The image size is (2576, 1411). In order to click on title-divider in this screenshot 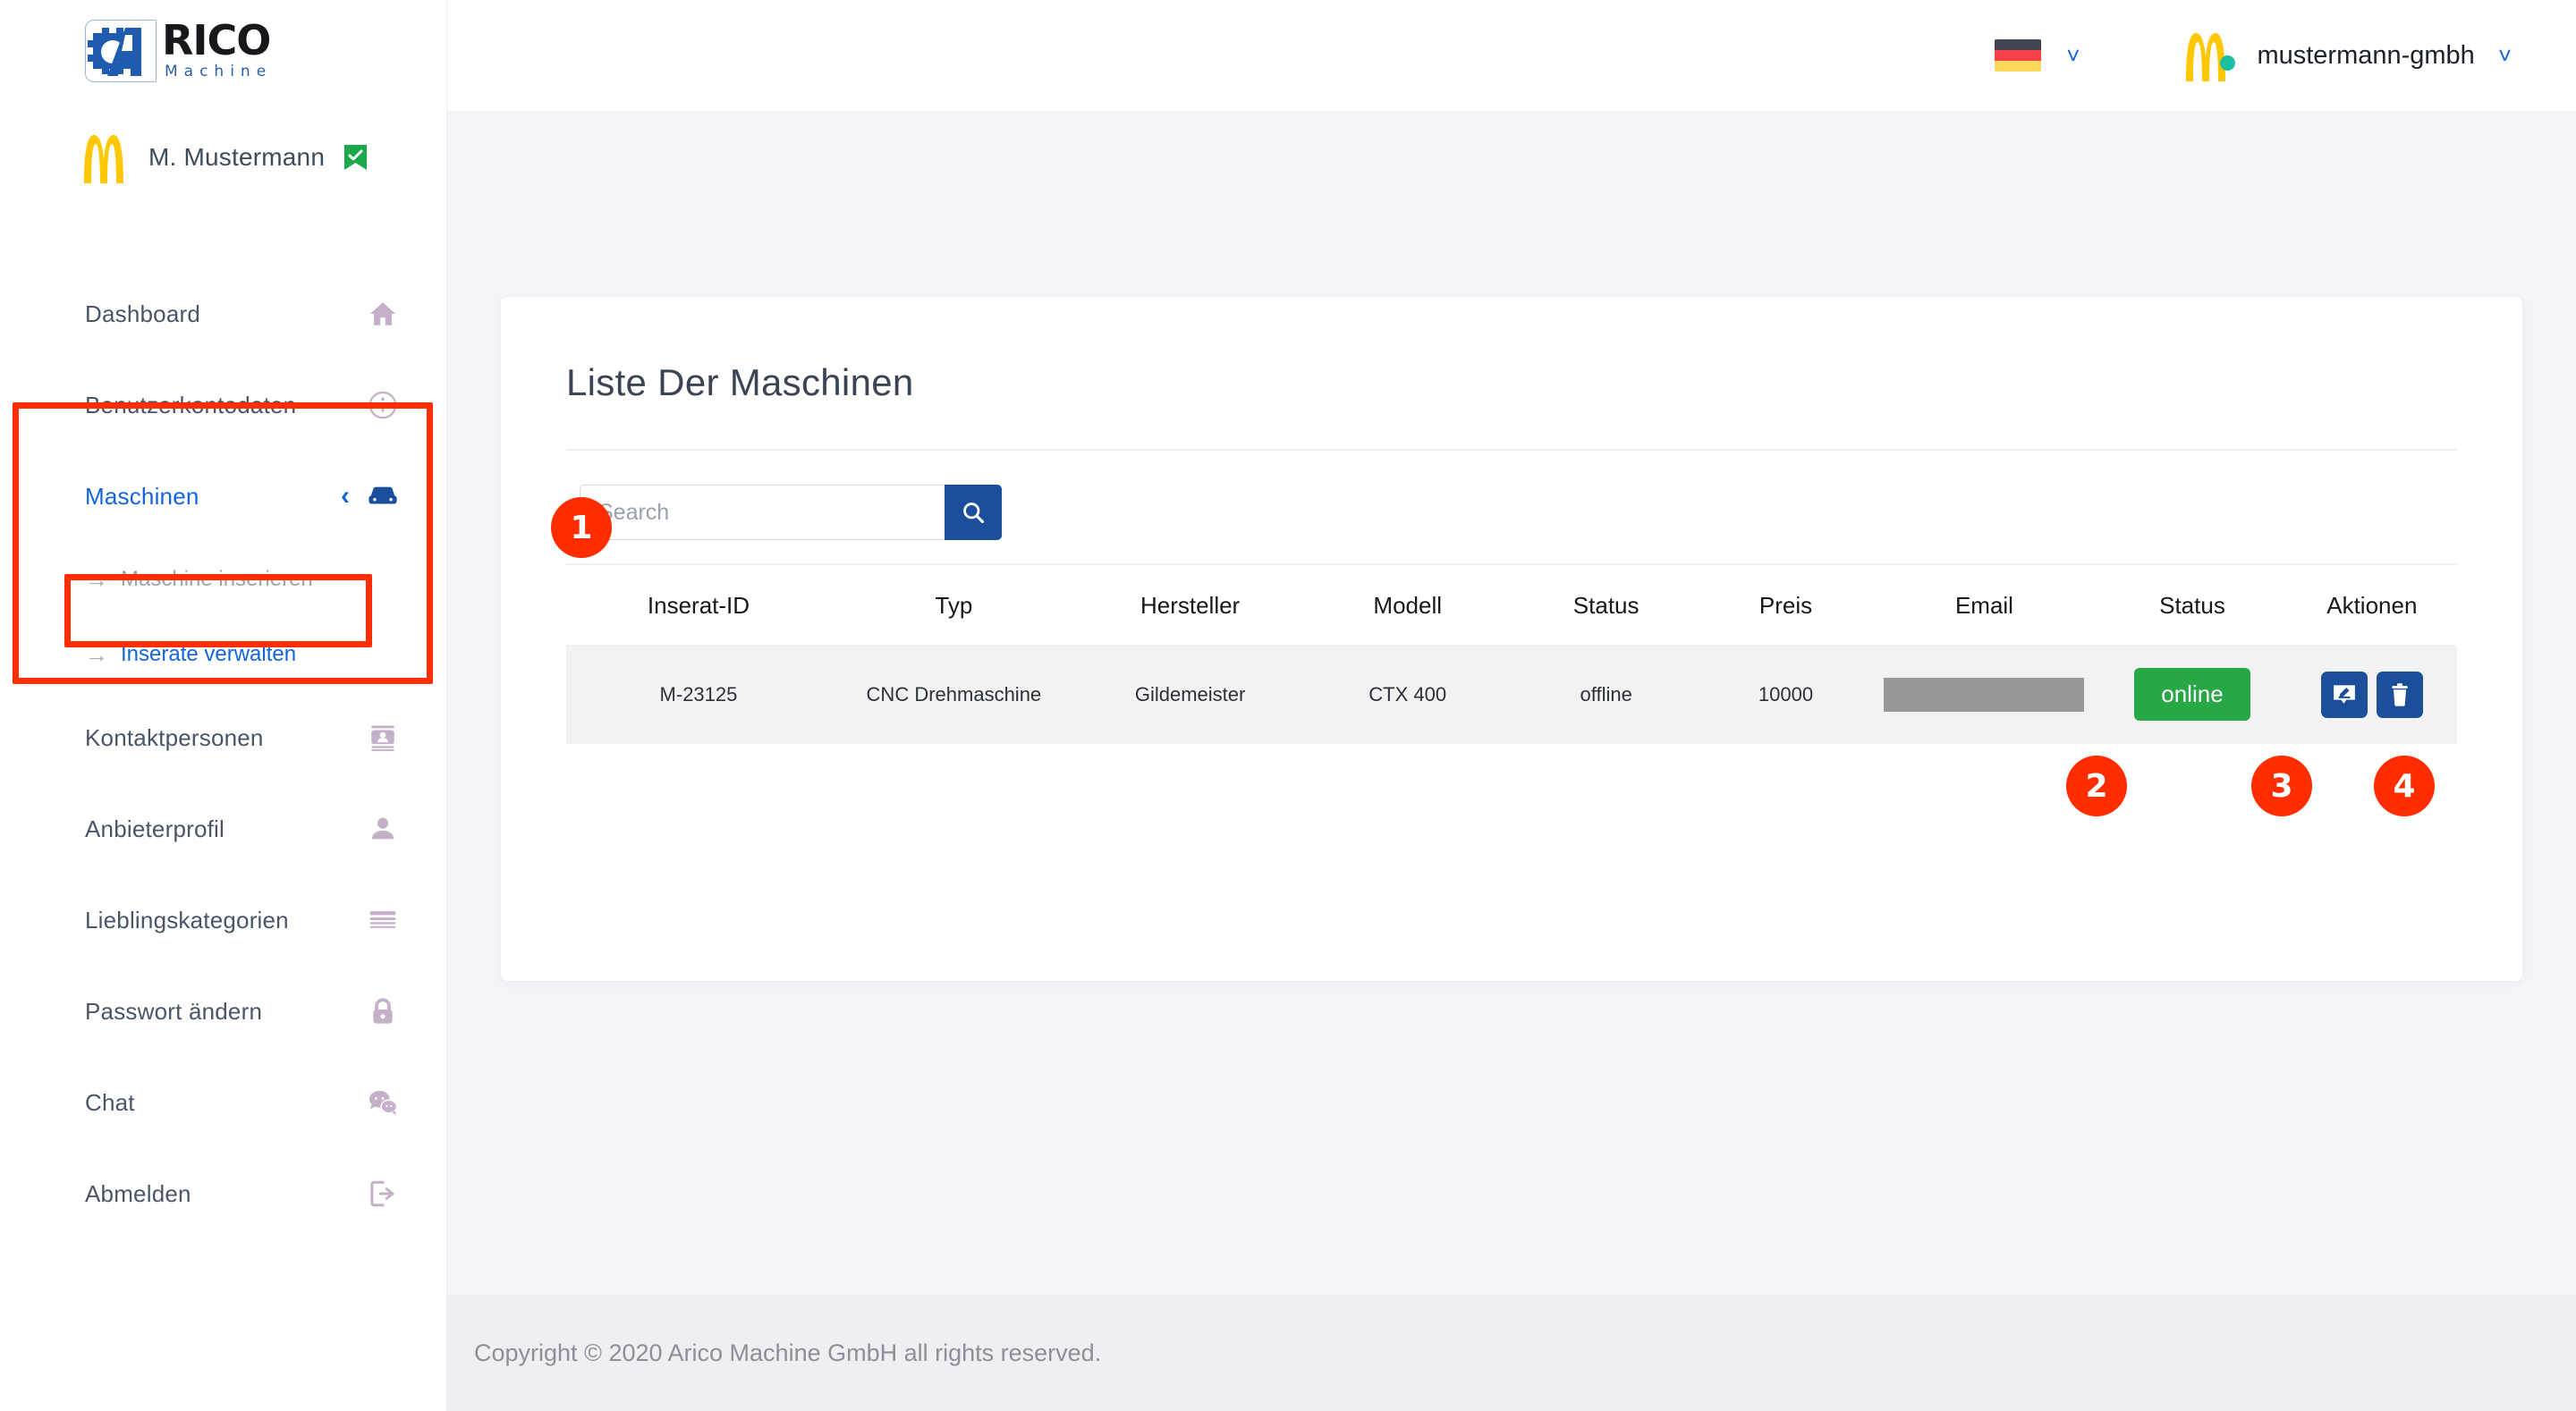, I will do `click(1511, 450)`.